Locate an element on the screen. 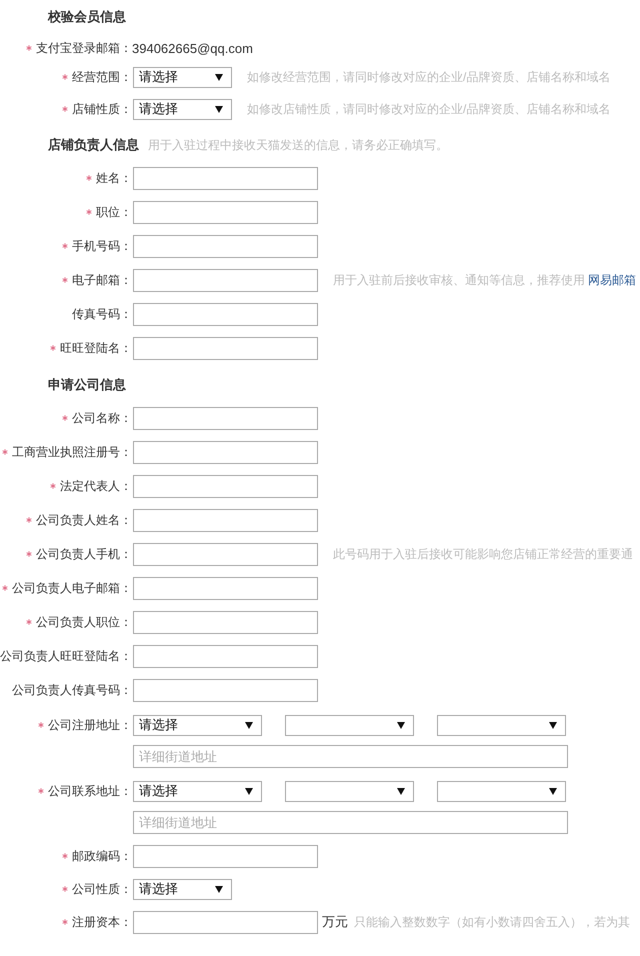 Image resolution: width=640 pixels, height=956 pixels. field-label: 支付宝登录邮箱： is located at coordinates (84, 48).